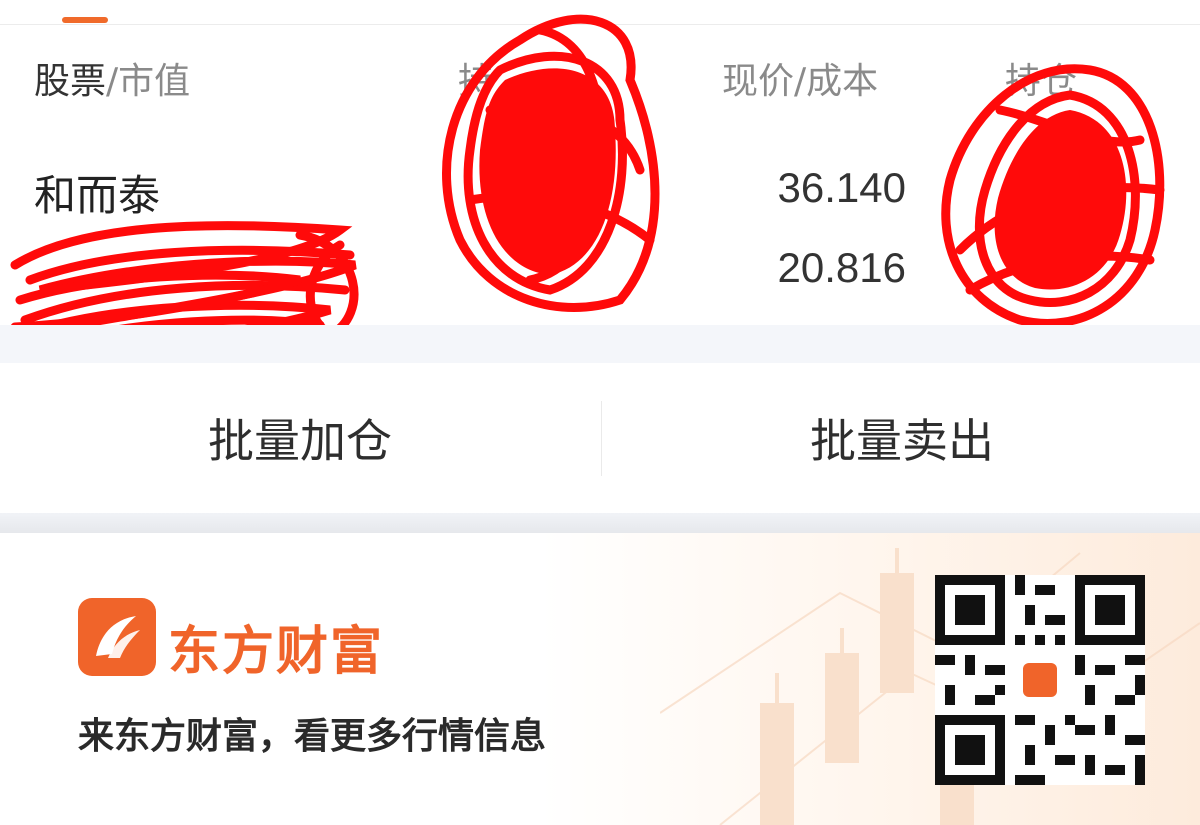  What do you see at coordinates (841, 267) in the screenshot?
I see `cost-price: 20.816` at bounding box center [841, 267].